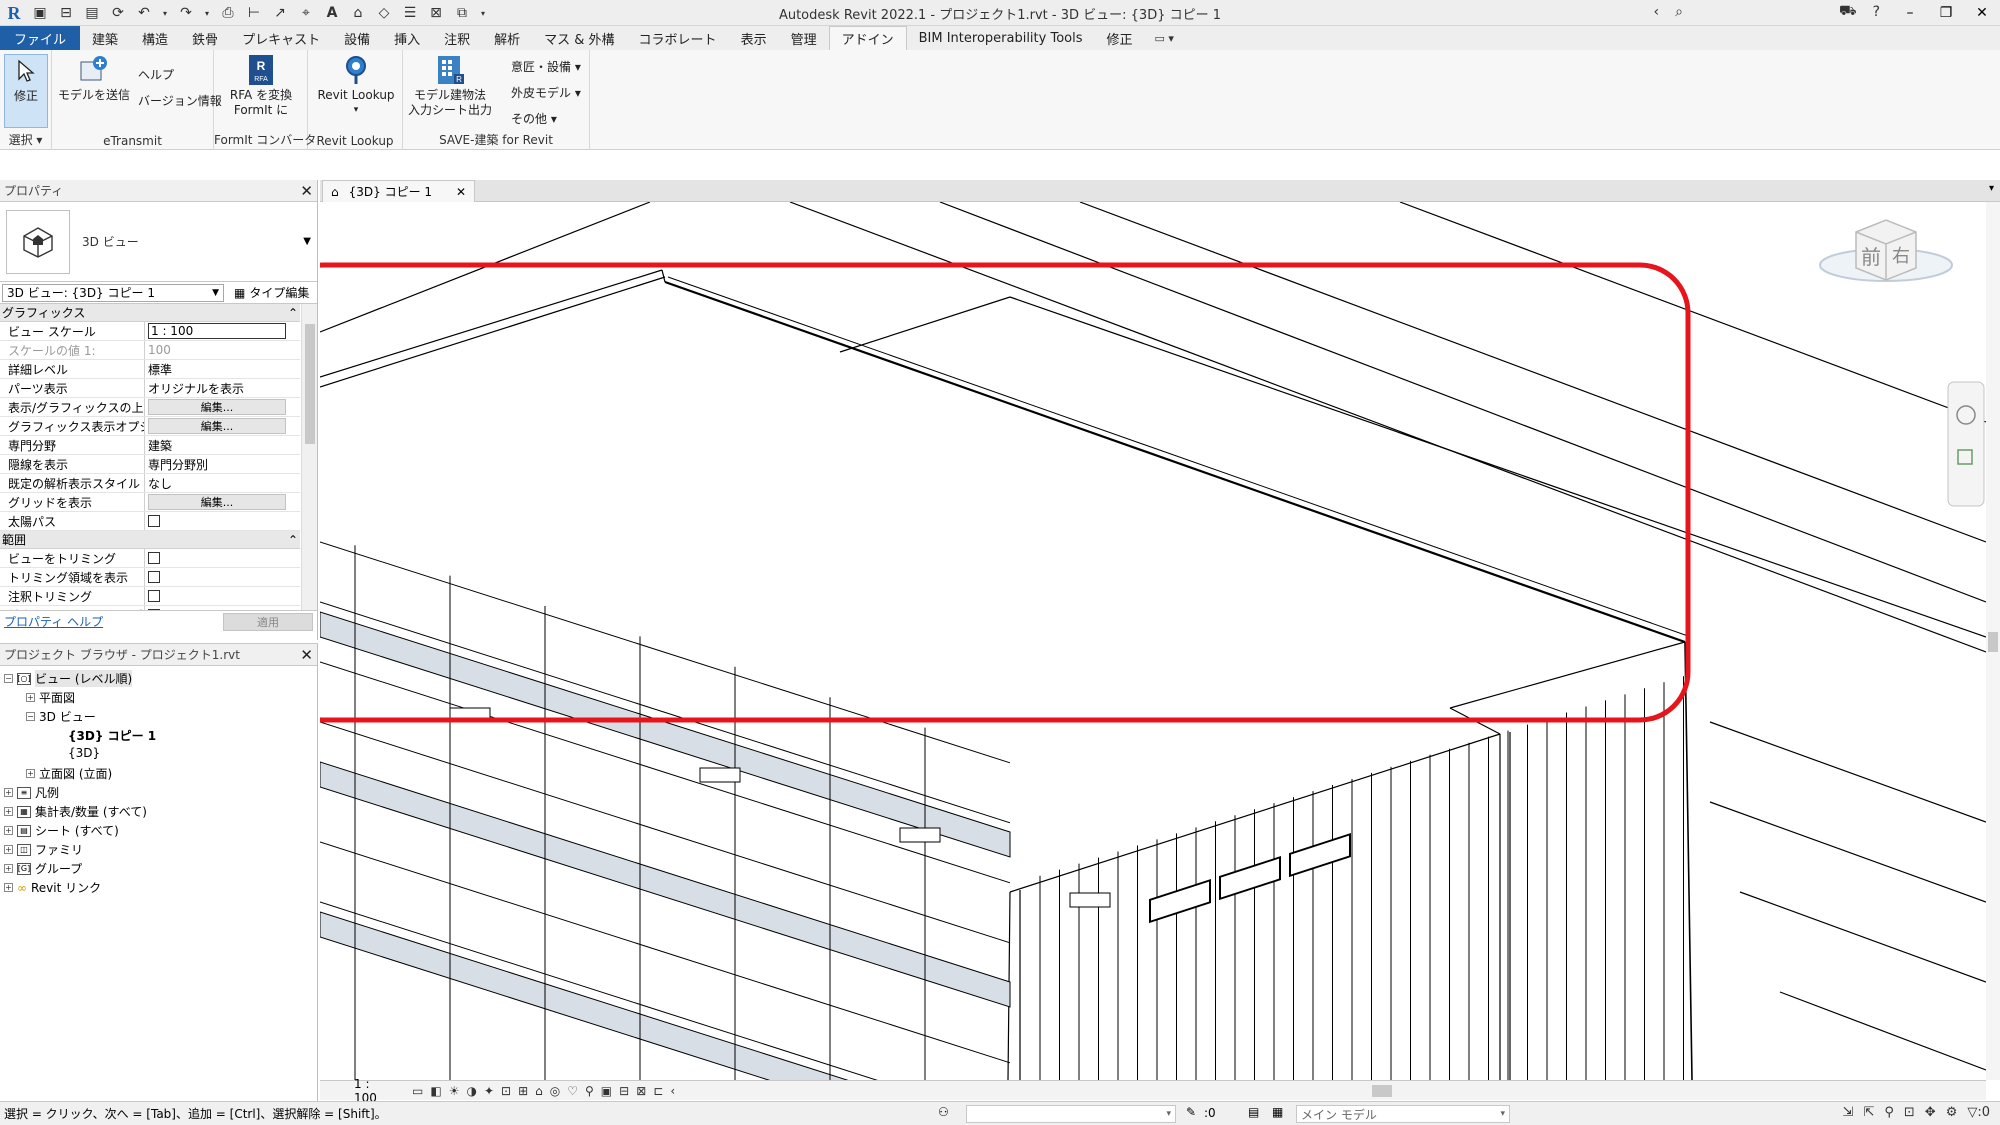 Image resolution: width=2000 pixels, height=1125 pixels. Describe the element at coordinates (310, 384) in the screenshot. I see `properties-scroll-thumb` at that location.